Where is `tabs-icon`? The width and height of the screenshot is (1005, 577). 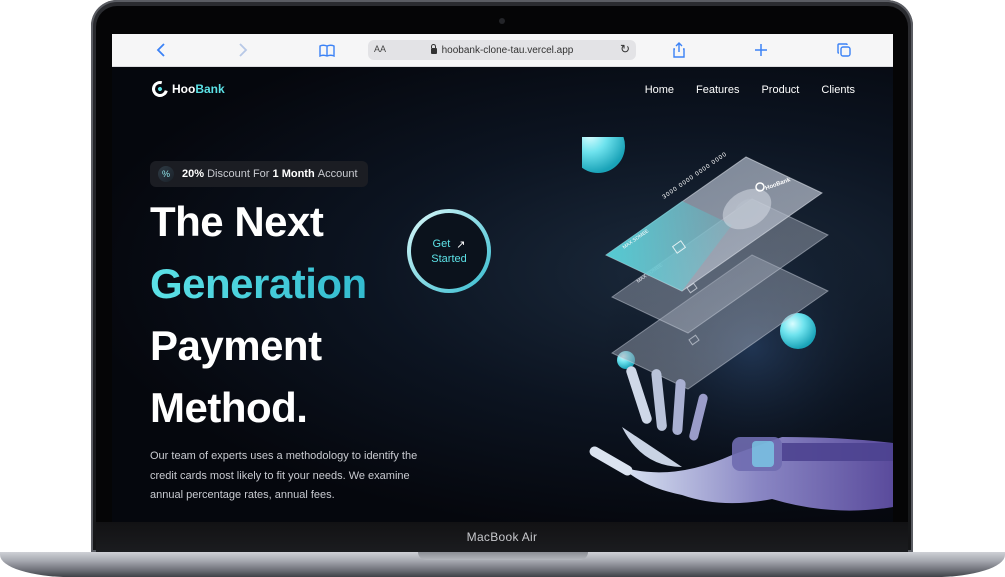
tabs-icon is located at coordinates (844, 50).